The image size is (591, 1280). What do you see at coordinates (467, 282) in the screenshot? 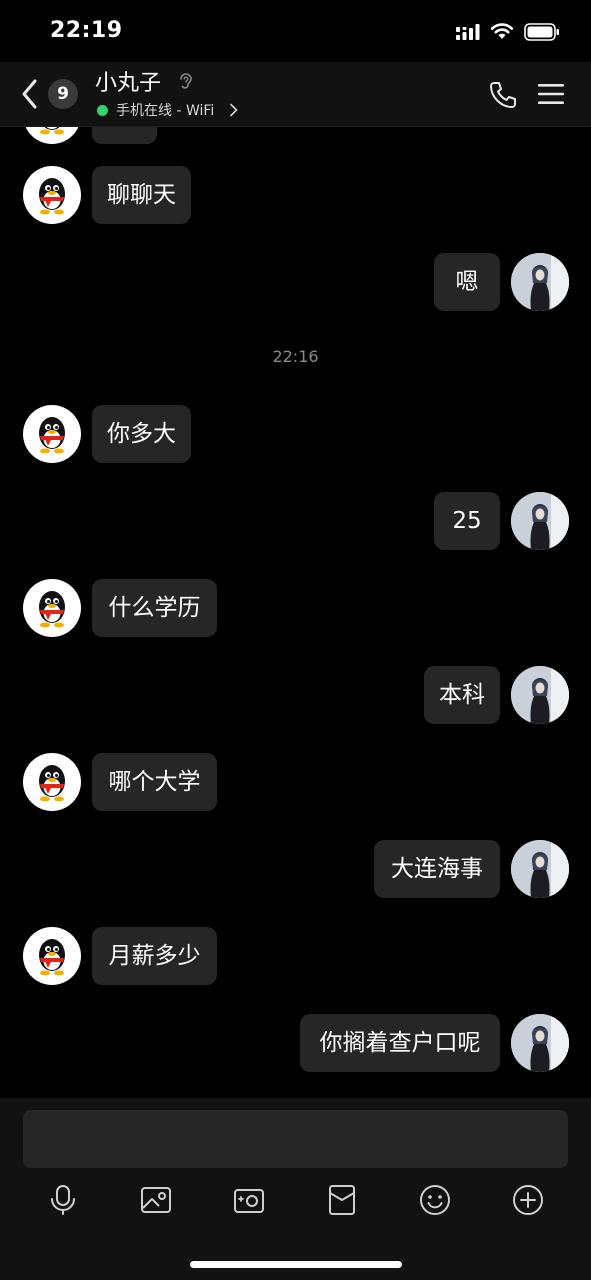
I see `message-bubble-self: 嗯` at bounding box center [467, 282].